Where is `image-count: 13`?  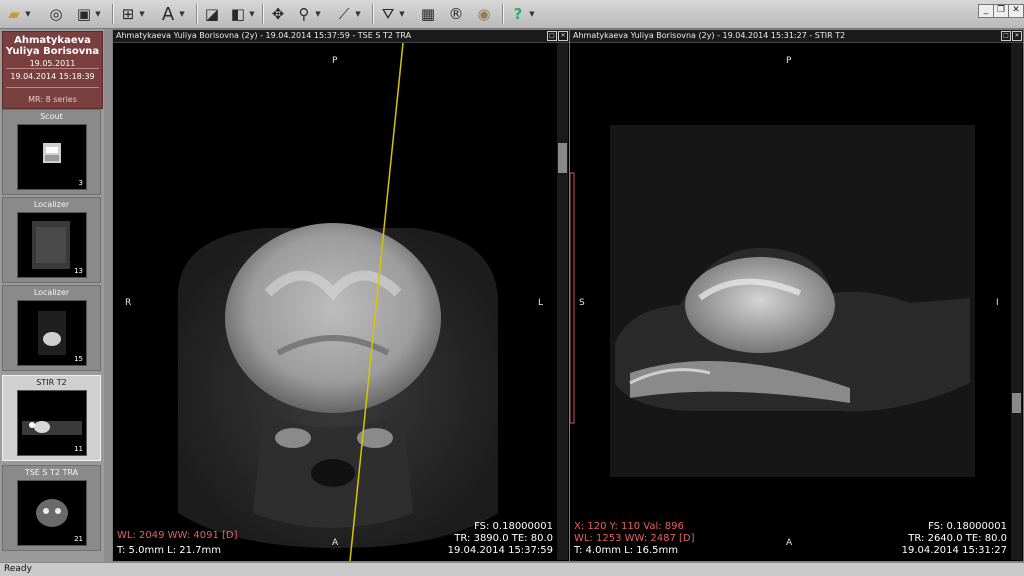
image-count: 13 is located at coordinates (78, 271).